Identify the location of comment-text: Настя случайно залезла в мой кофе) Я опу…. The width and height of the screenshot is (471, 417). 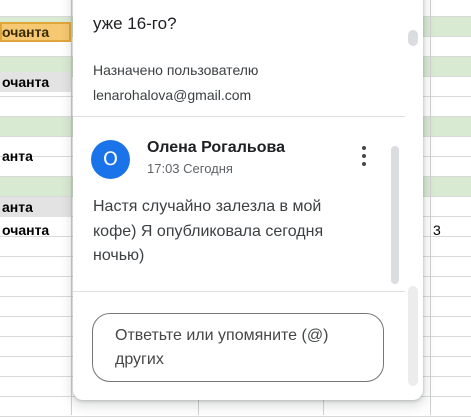
(208, 231).